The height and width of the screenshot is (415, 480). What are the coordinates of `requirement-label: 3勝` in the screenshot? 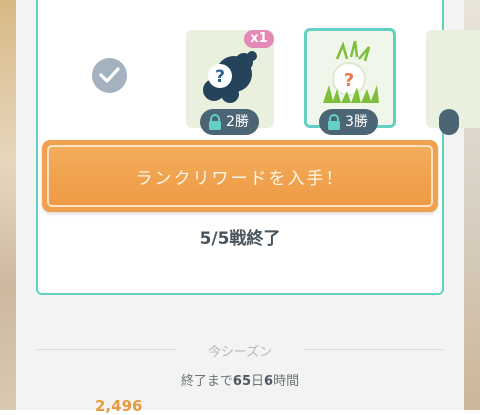 It's located at (356, 122).